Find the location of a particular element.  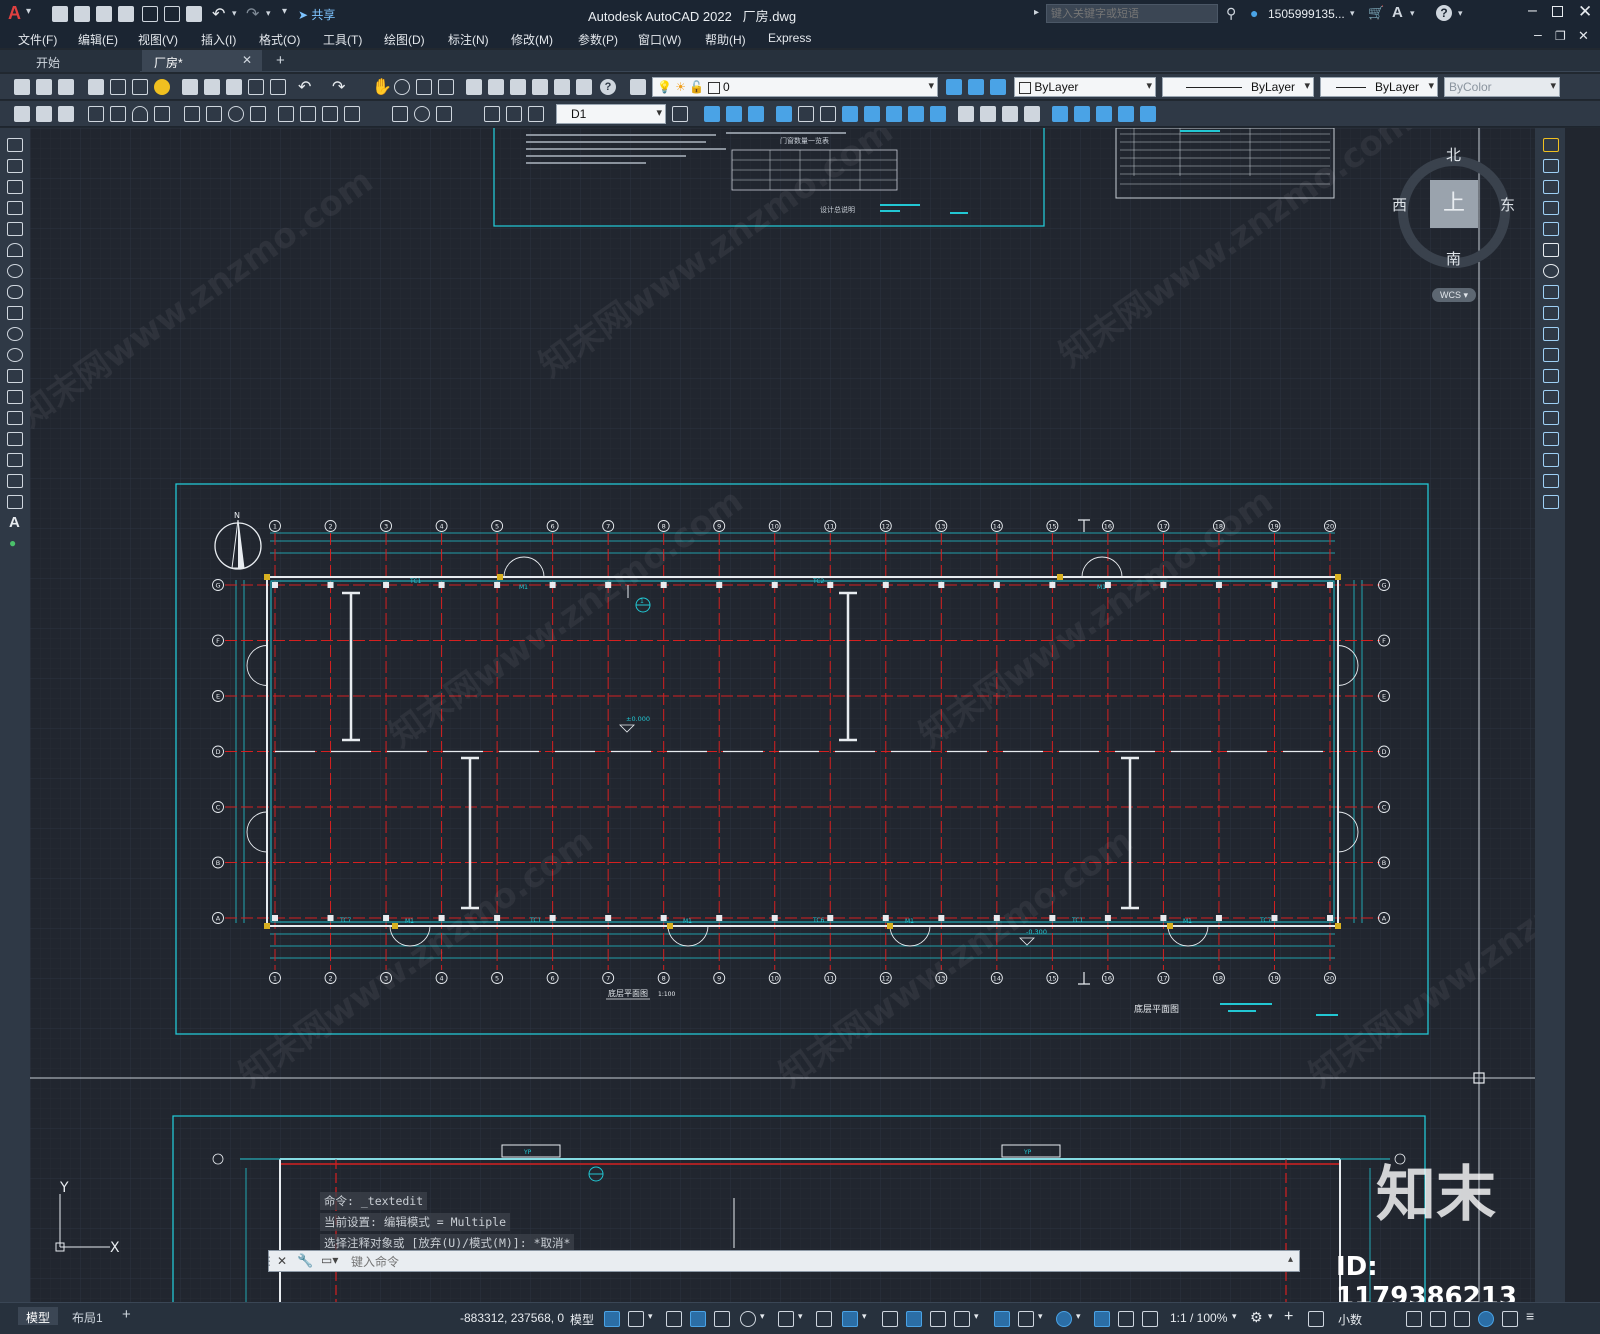

construction-line-icon is located at coordinates (15, 166).